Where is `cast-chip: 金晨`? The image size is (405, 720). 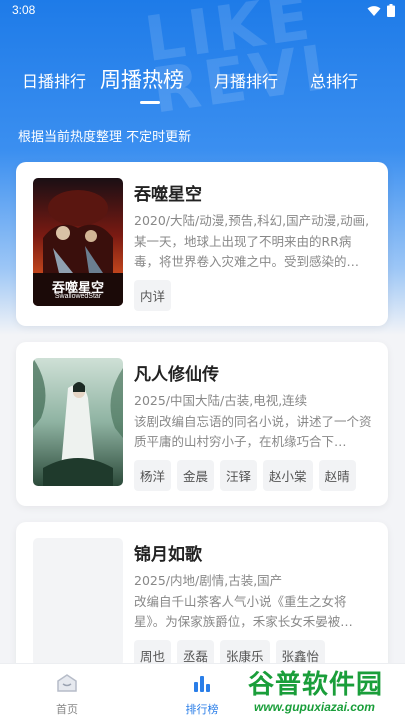 cast-chip: 金晨 is located at coordinates (196, 475).